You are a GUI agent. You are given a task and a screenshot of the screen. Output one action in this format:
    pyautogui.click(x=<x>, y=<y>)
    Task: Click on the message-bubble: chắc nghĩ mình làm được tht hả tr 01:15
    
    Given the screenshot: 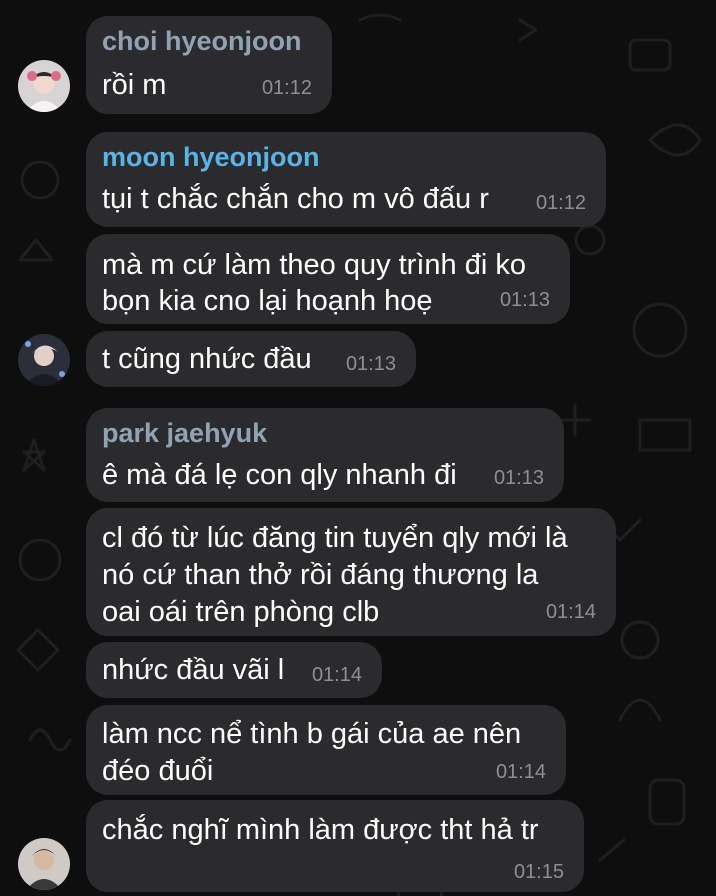 What is the action you would take?
    pyautogui.click(x=335, y=846)
    